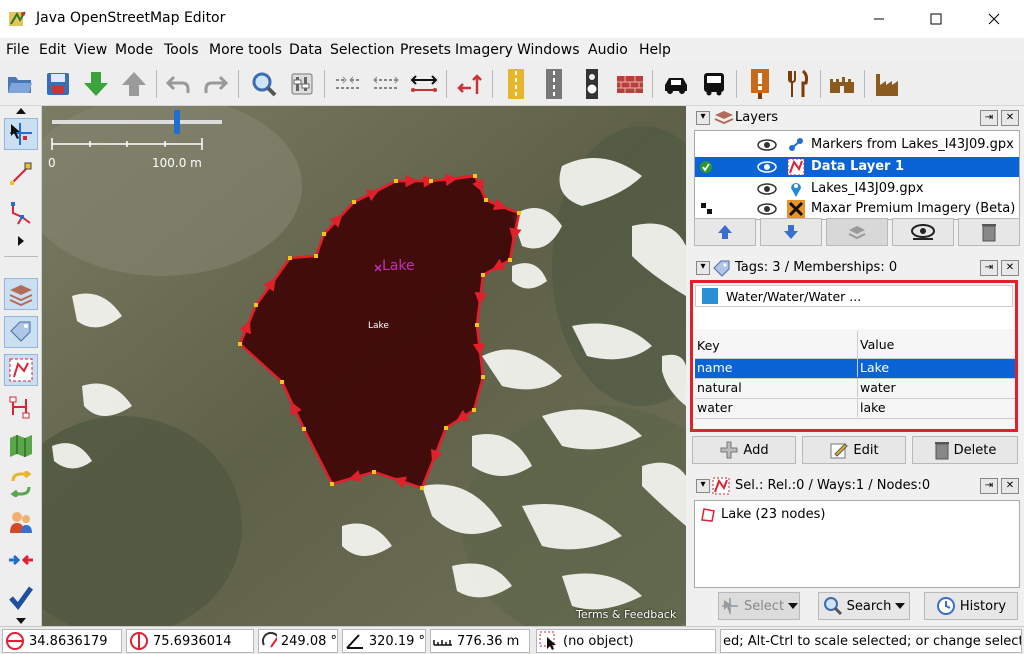 The image size is (1024, 654). Describe the element at coordinates (857, 189) in the screenshot. I see `layer-row: Lakes_I43J09.gpx` at that location.